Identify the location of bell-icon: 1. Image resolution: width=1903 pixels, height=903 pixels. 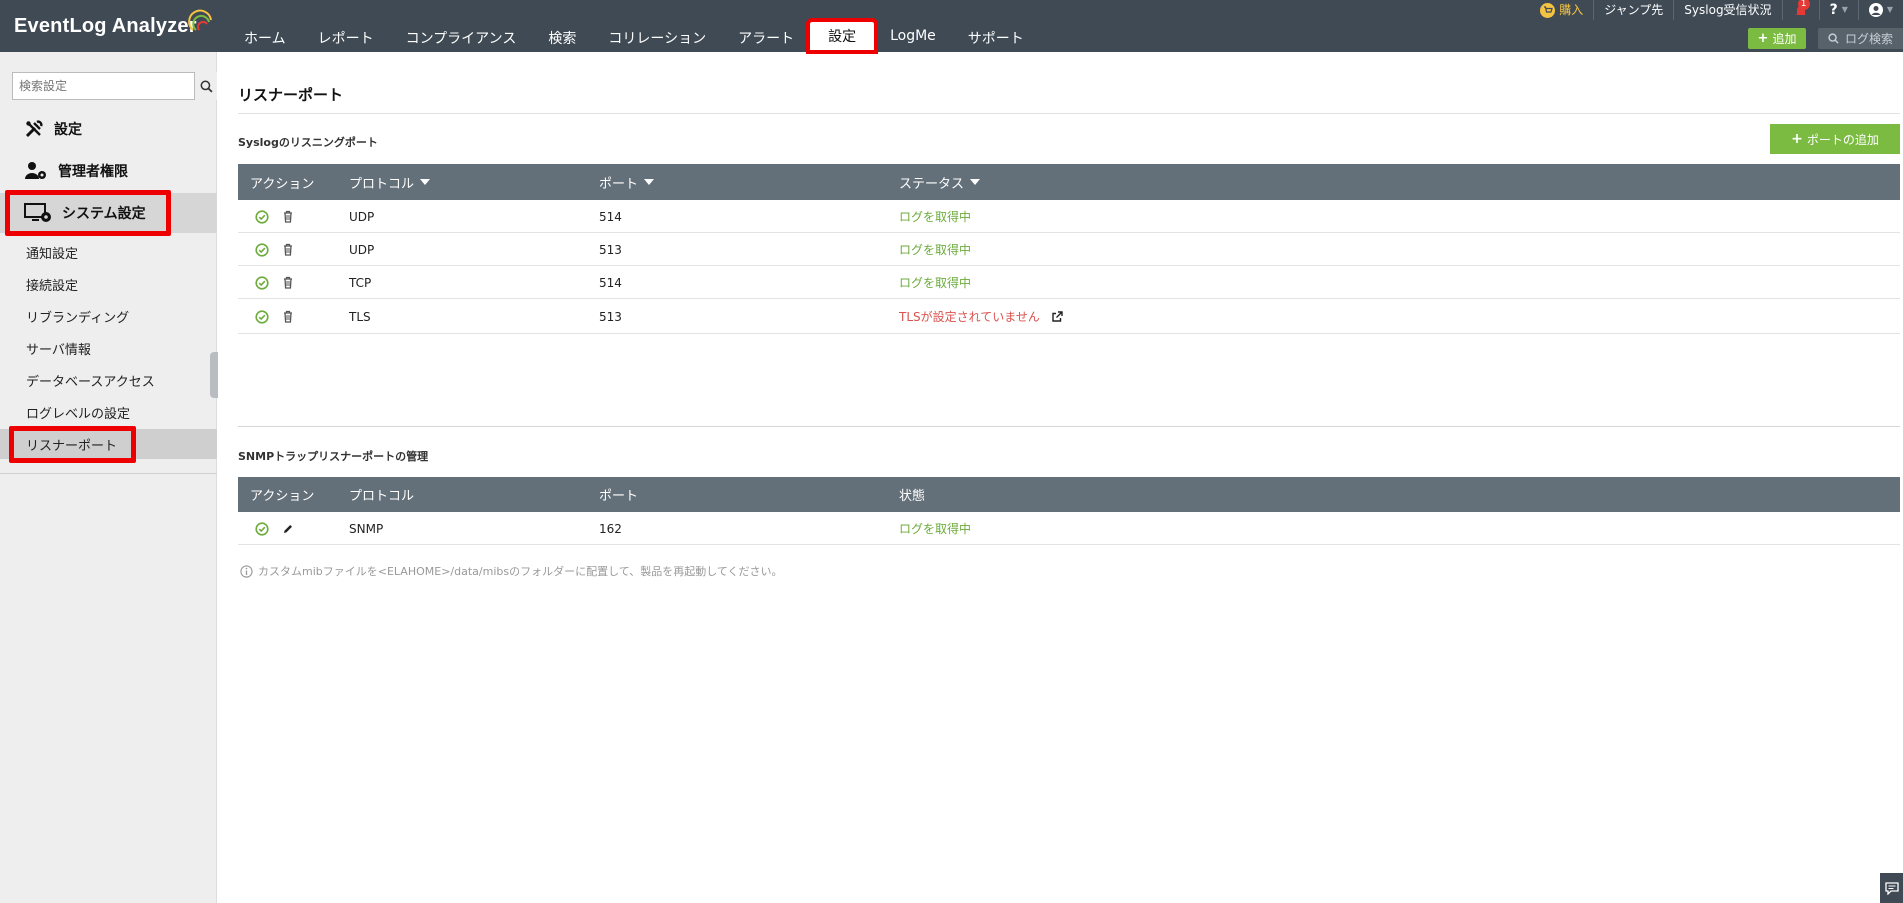
(1801, 9).